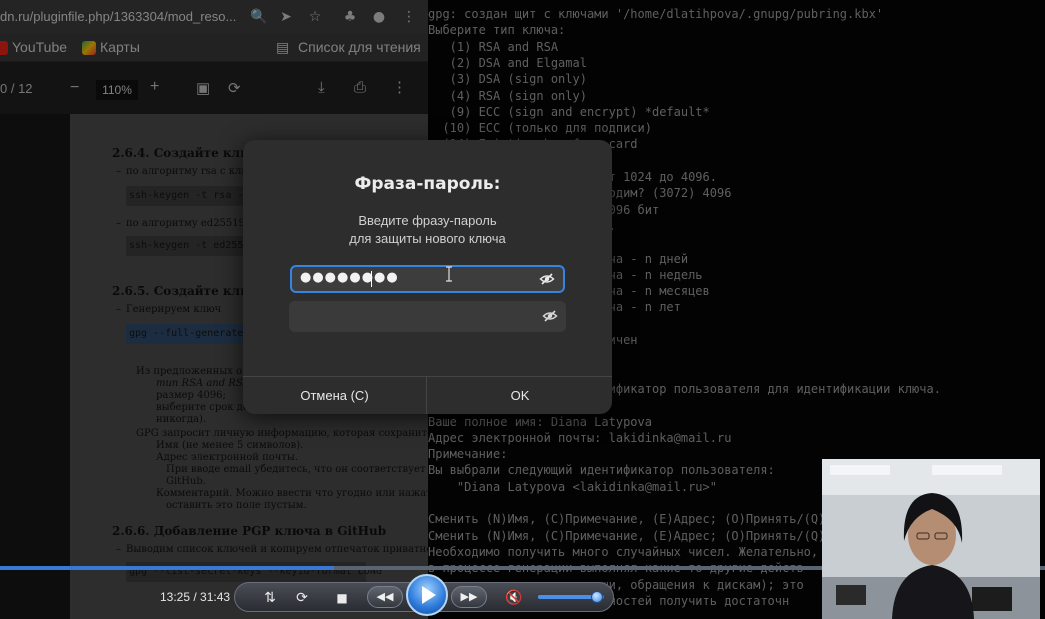  What do you see at coordinates (514, 598) in the screenshot?
I see `mute-icon: 🔇` at bounding box center [514, 598].